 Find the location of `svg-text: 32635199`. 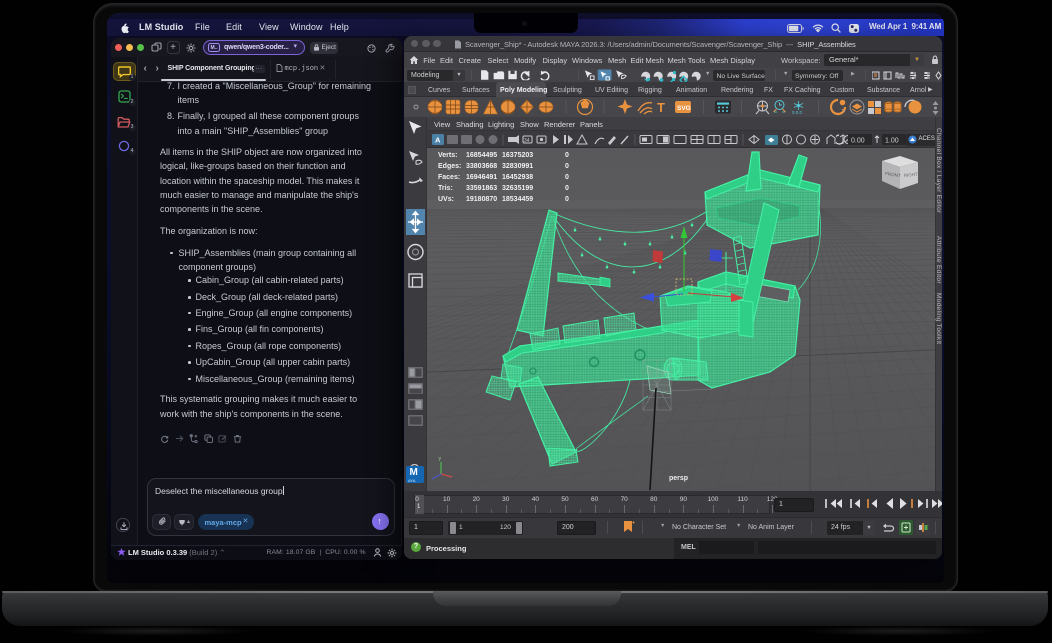

svg-text: 32635199 is located at coordinates (517, 188).